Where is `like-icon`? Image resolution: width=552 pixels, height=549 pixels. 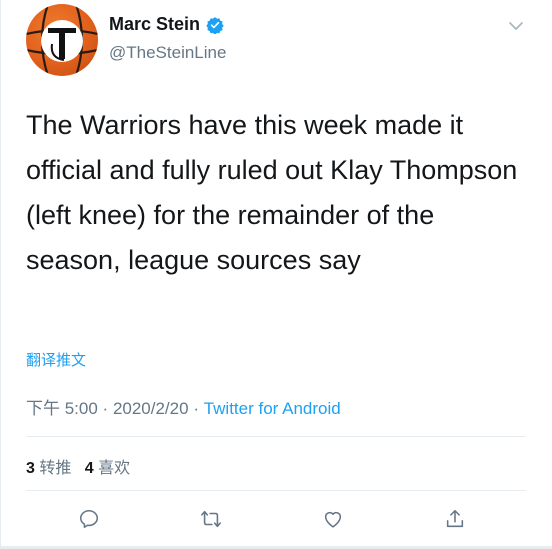 like-icon is located at coordinates (333, 519).